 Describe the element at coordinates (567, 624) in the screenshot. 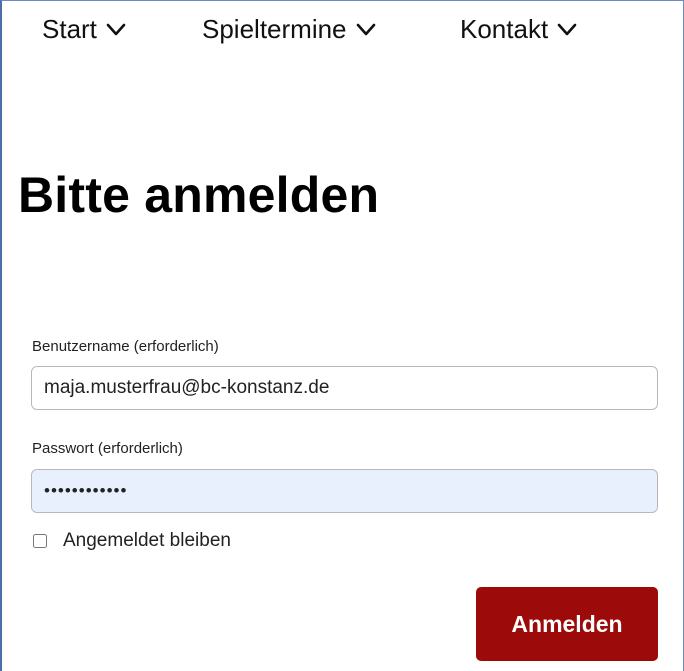

I see `login-button: Anmelden` at that location.